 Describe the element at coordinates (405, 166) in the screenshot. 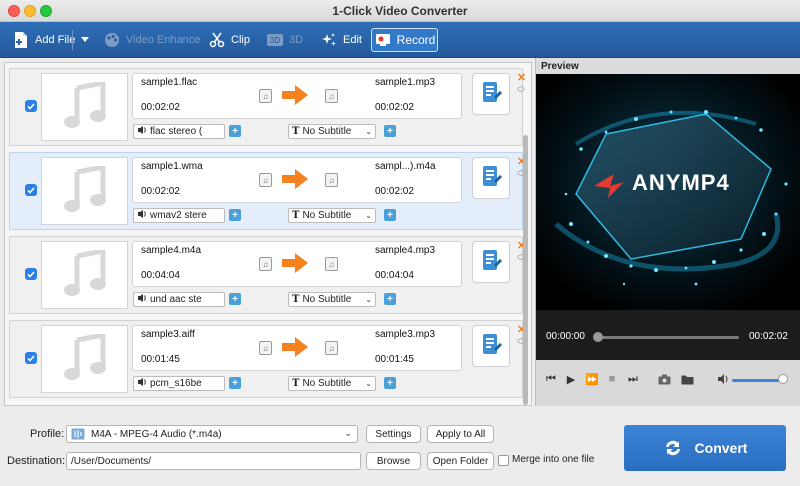

I see `target-file-name: sampl...).m4a` at that location.